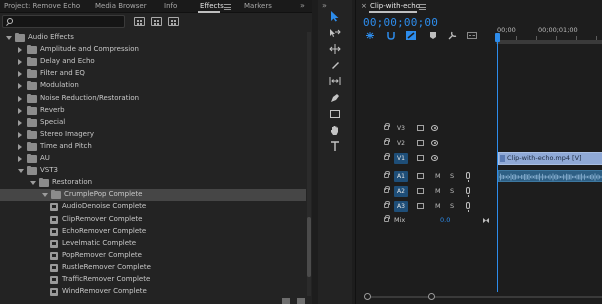 Image resolution: width=602 pixels, height=304 pixels. Describe the element at coordinates (153, 38) in the screenshot. I see `tree-folder-row: Audio Effects` at that location.